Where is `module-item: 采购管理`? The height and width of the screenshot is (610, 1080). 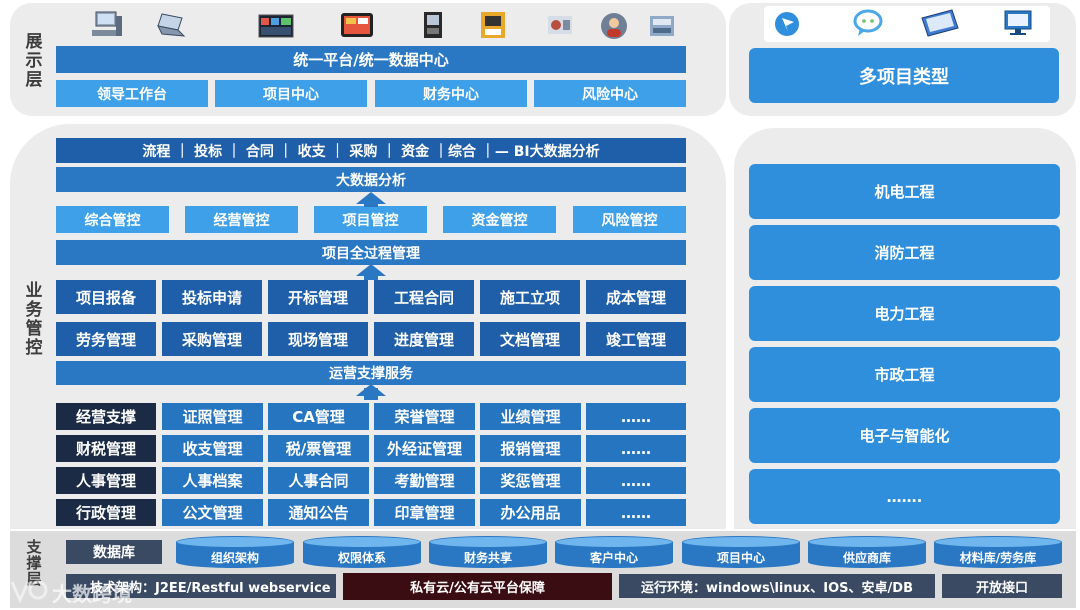
module-item: 采购管理 is located at coordinates (212, 339).